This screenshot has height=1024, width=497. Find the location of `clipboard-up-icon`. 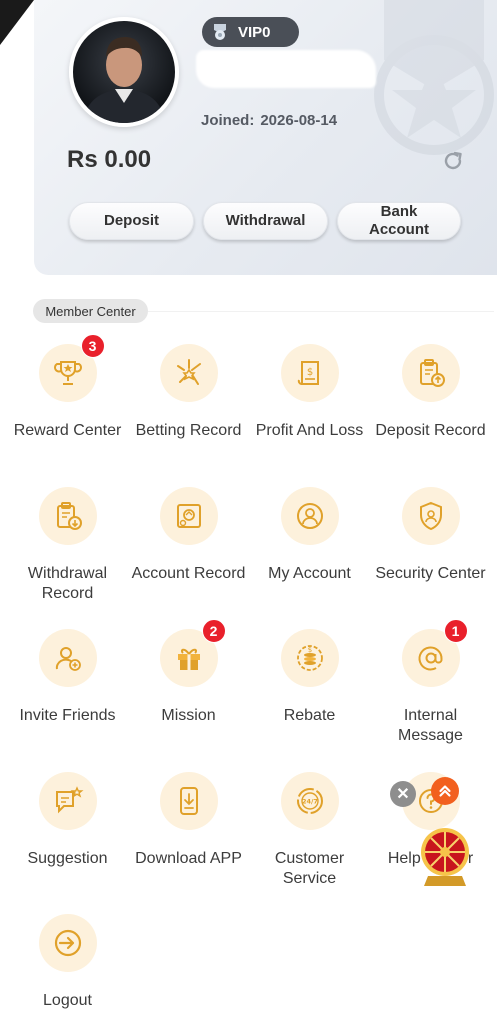

clipboard-up-icon is located at coordinates (432, 373).